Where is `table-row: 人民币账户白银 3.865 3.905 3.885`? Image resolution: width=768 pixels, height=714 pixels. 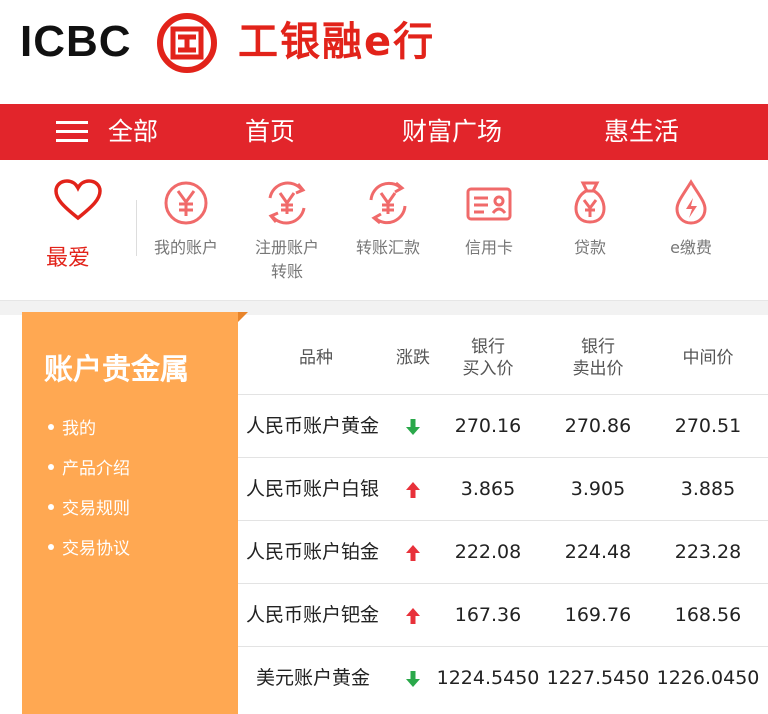
table-row: 人民币账户白银 3.865 3.905 3.885 is located at coordinates (503, 489).